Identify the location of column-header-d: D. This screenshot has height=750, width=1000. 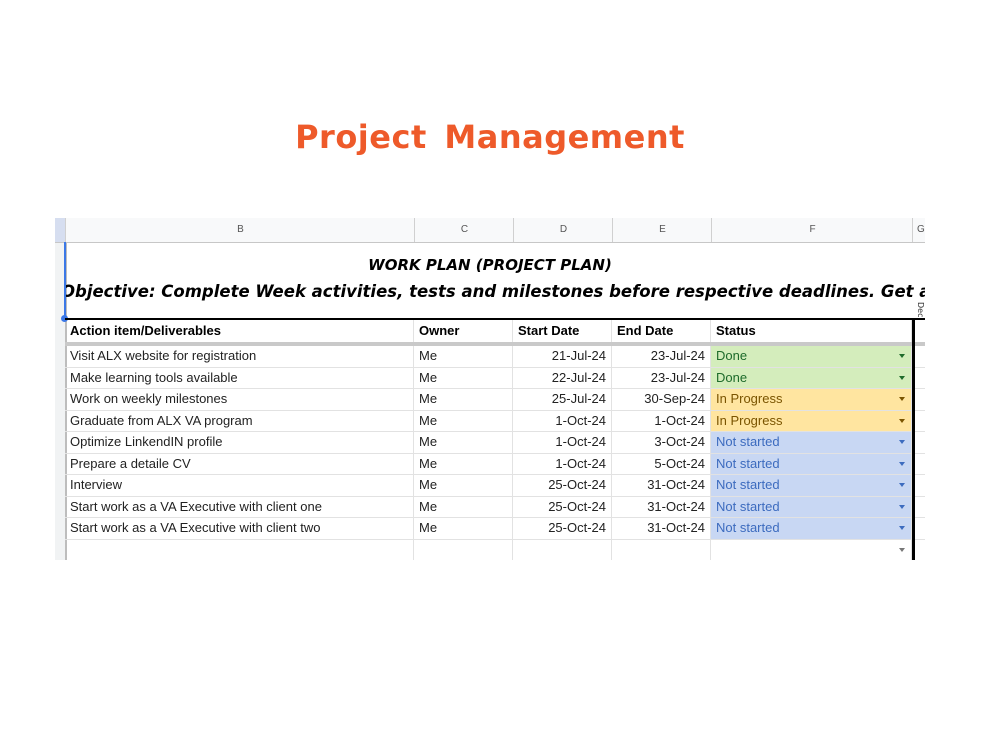
(563, 230).